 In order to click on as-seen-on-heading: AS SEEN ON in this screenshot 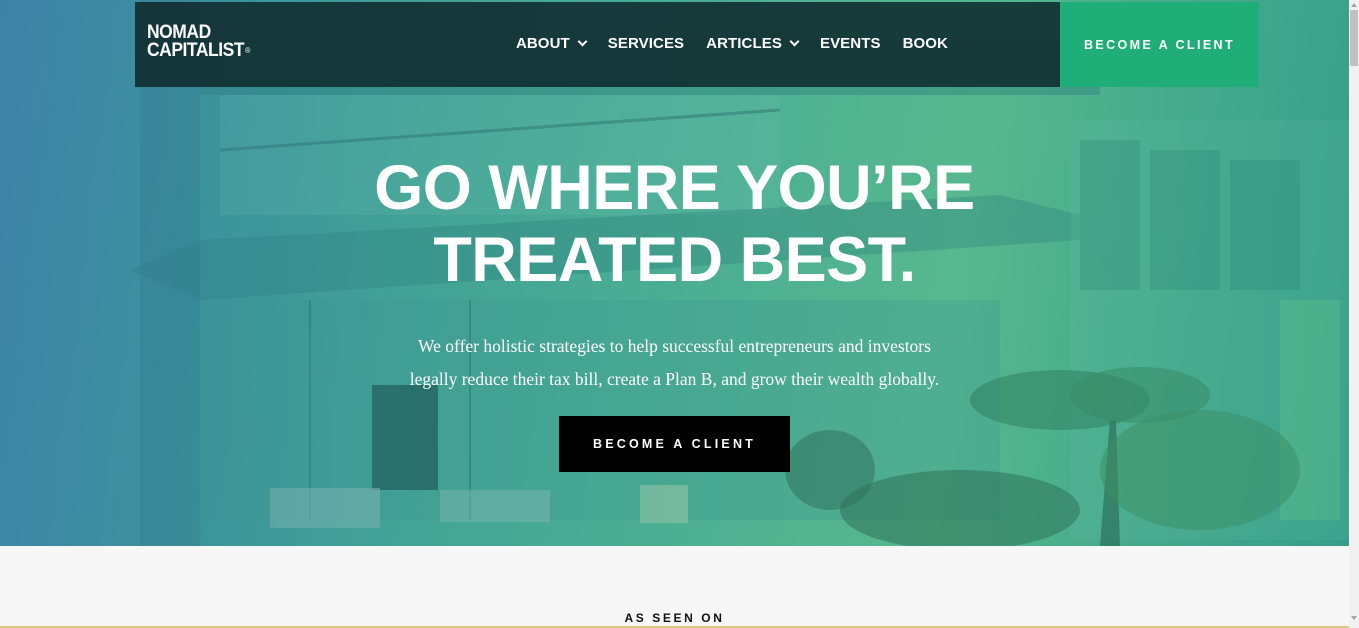, I will do `click(674, 618)`.